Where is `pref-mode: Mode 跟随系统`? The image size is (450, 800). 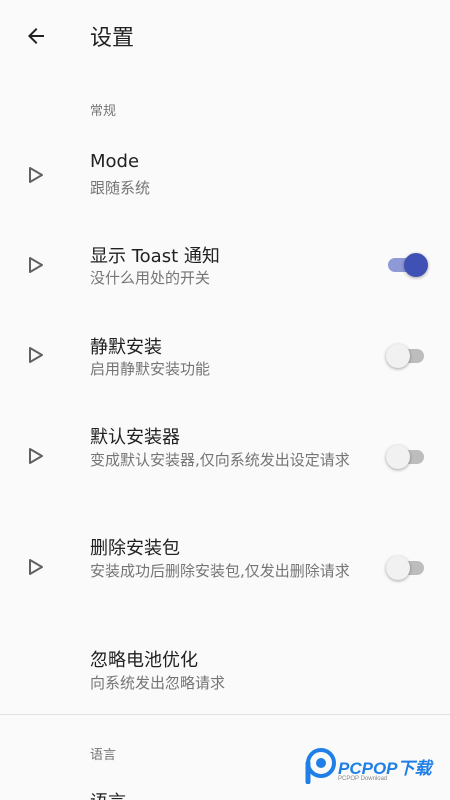
pref-mode: Mode 跟随系统 is located at coordinates (225, 180).